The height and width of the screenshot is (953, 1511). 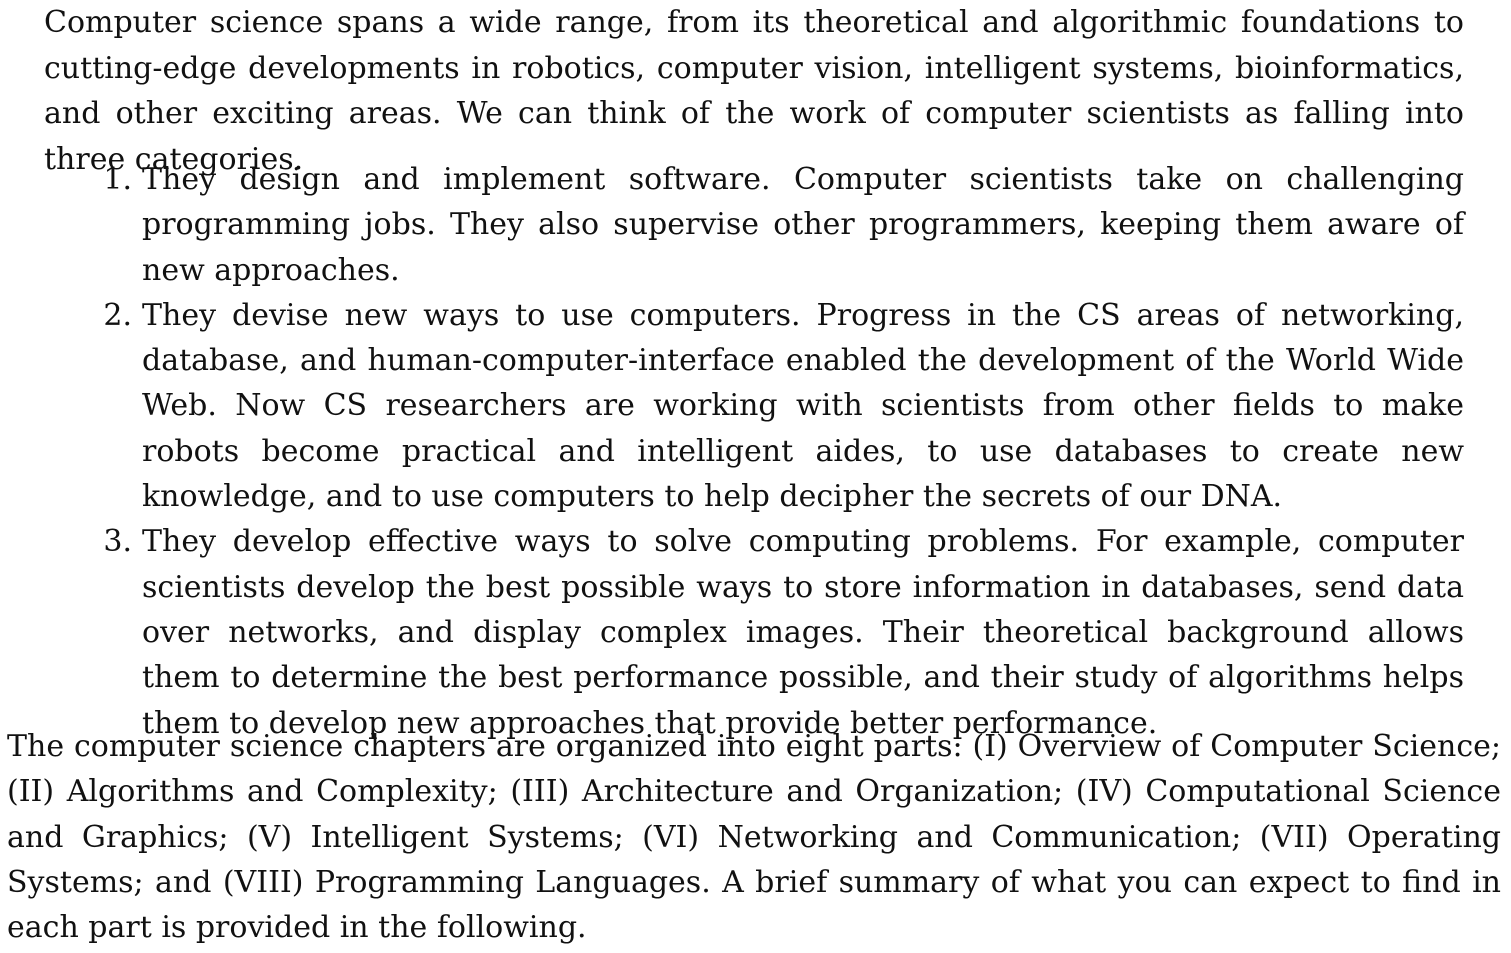 I want to click on list-item-number: 2., so click(x=117, y=315).